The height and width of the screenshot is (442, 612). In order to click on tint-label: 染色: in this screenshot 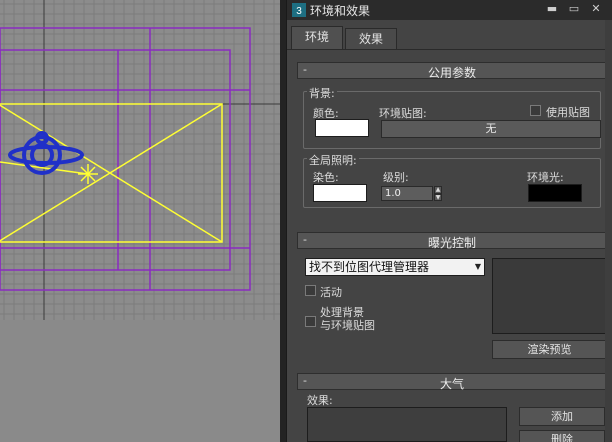, I will do `click(326, 177)`.